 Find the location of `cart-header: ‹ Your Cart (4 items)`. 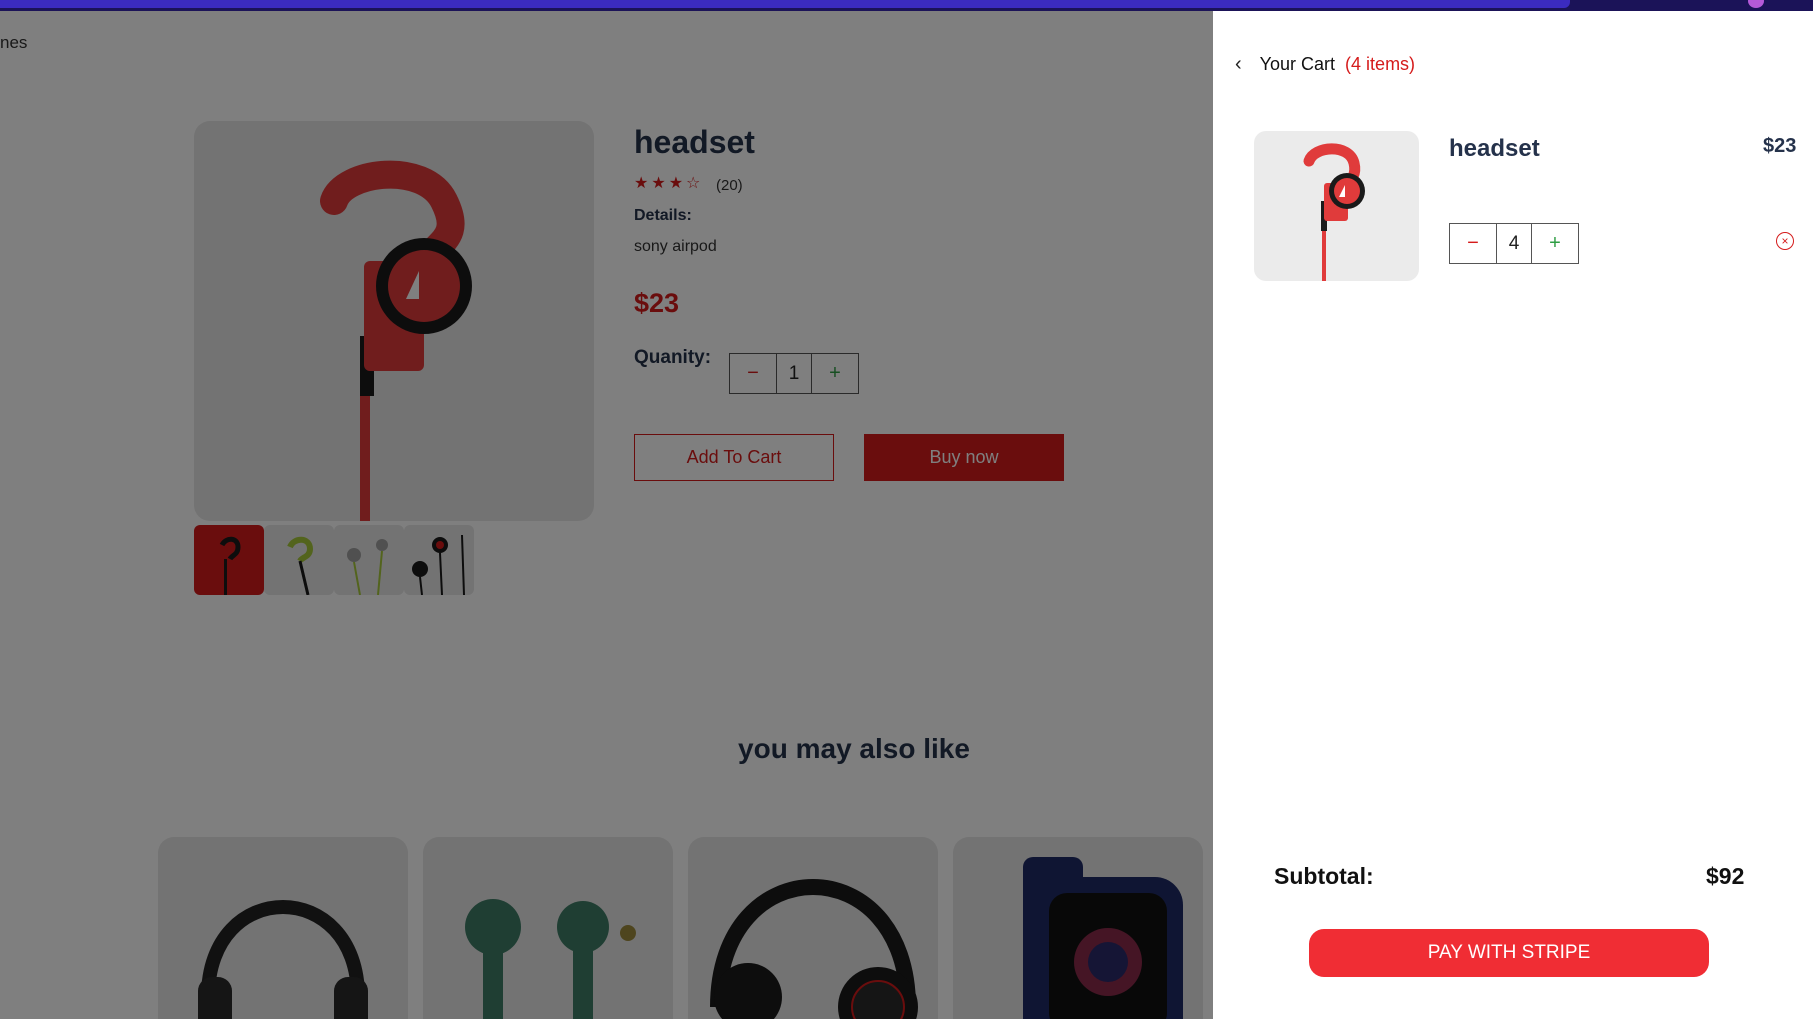

cart-header: ‹ Your Cart (4 items) is located at coordinates (1325, 64).